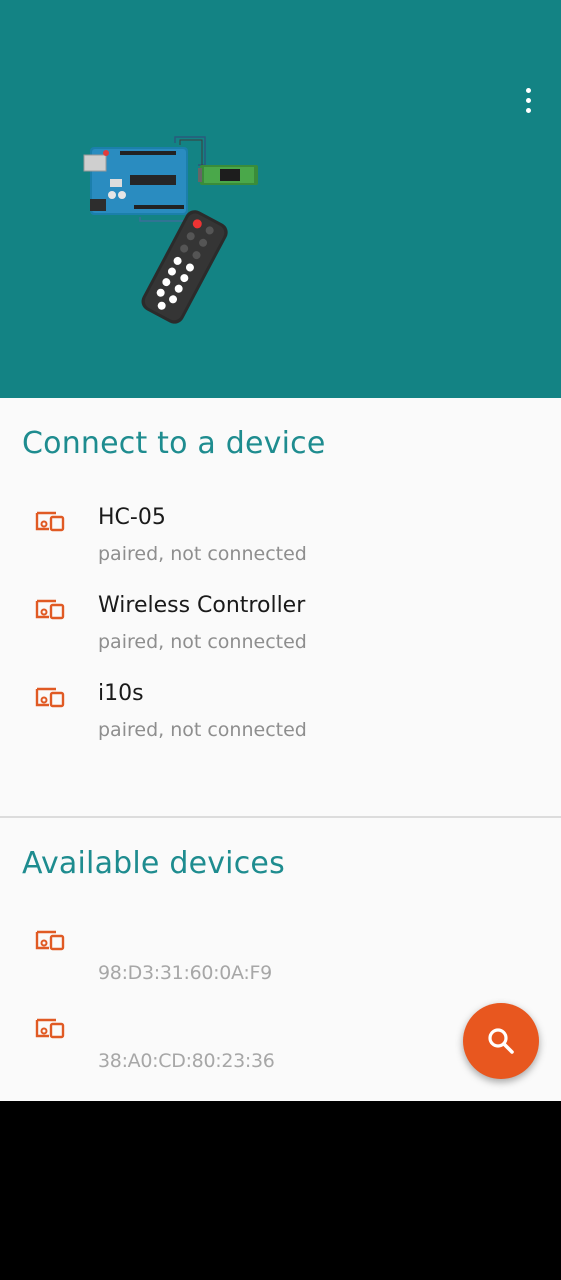 The width and height of the screenshot is (561, 1280). Describe the element at coordinates (153, 863) in the screenshot. I see `available-section-title: Available devices` at that location.